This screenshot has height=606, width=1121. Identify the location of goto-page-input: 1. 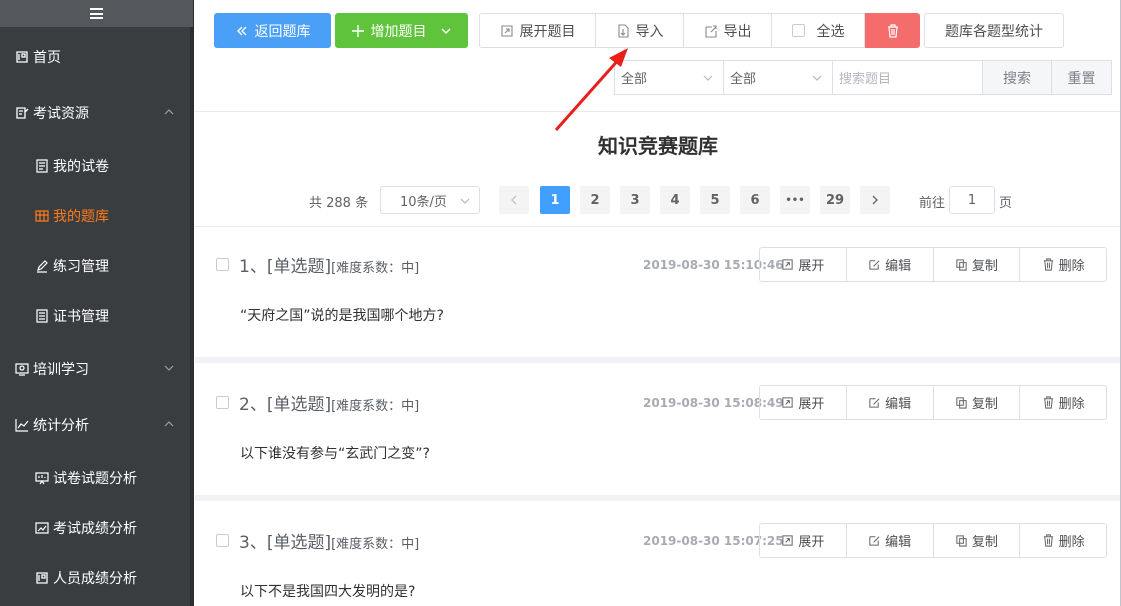
(972, 200).